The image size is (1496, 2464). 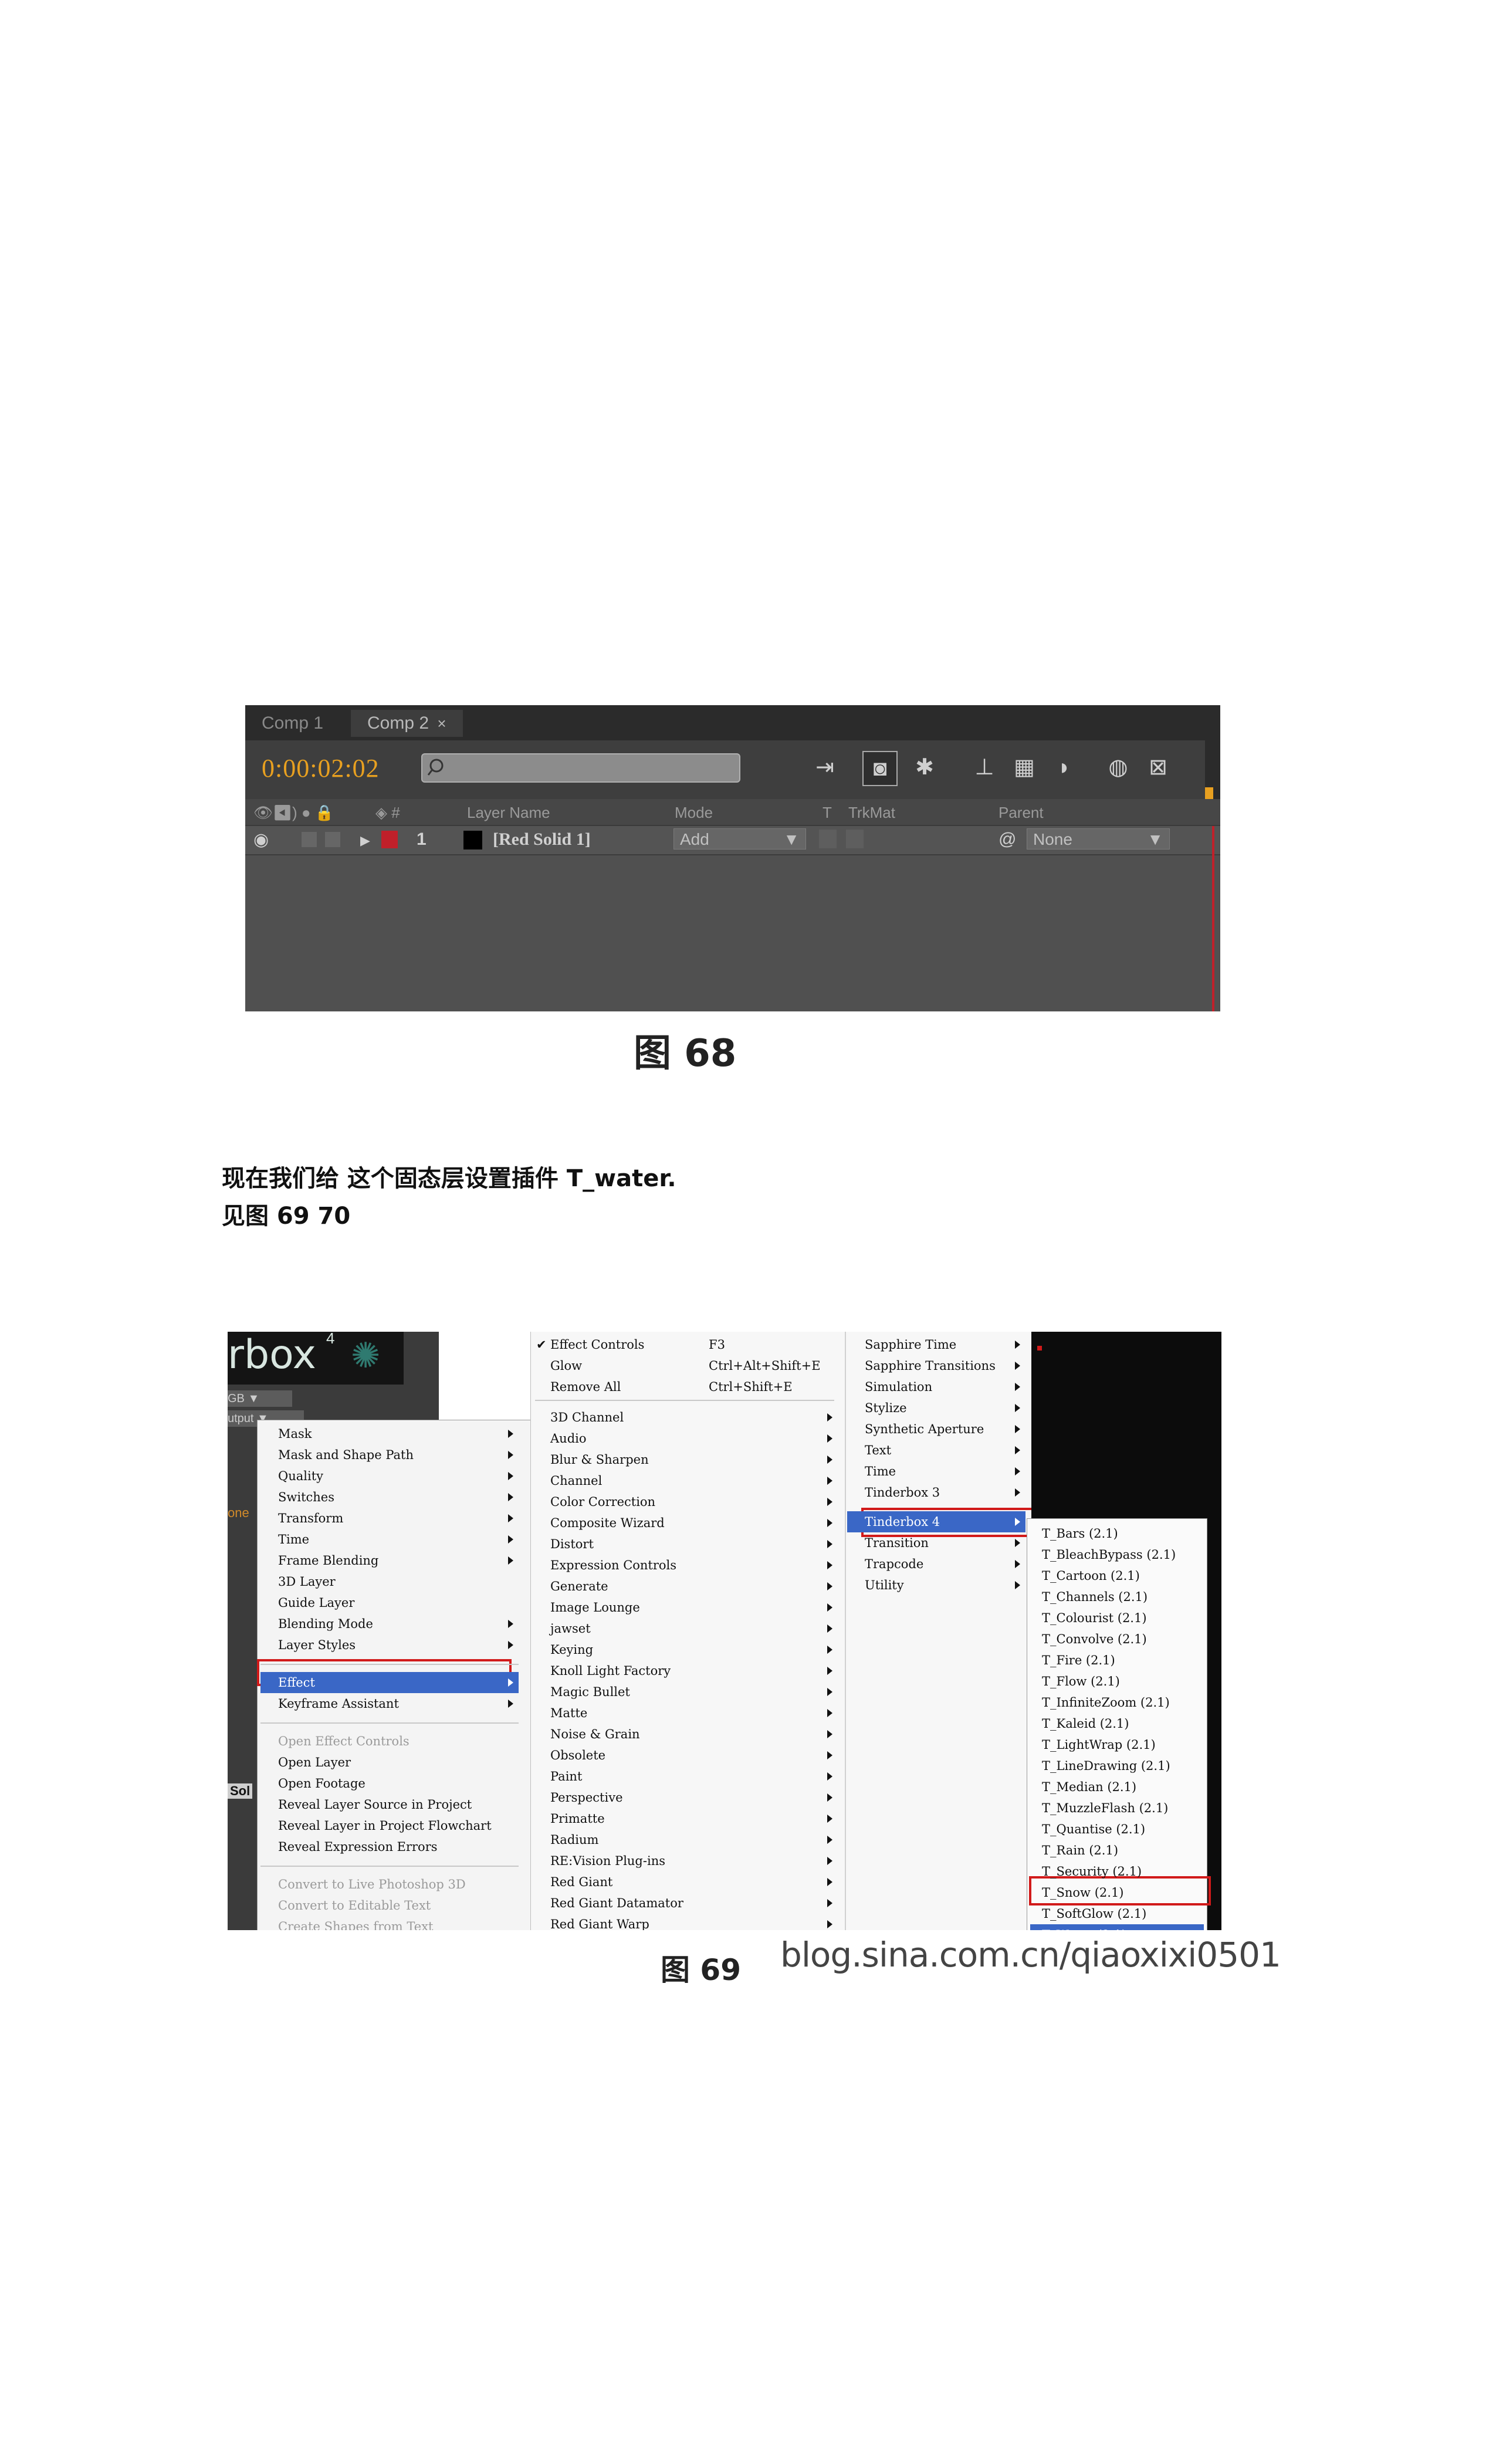 I want to click on menu-item-tinderbox-4: Tinderbox 4, so click(x=936, y=1521).